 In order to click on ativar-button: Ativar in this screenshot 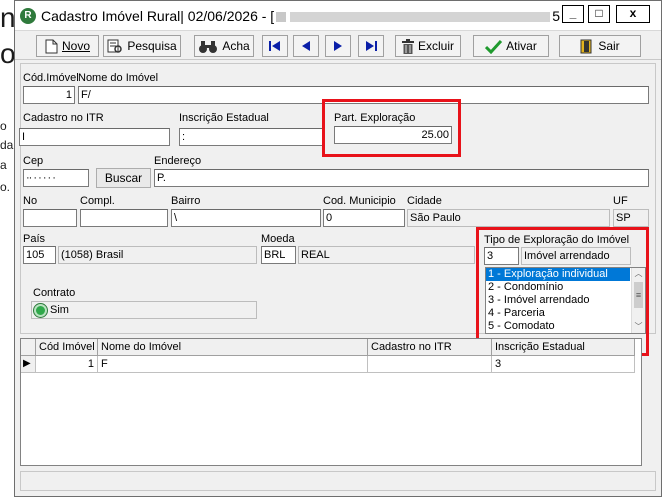, I will do `click(511, 46)`.